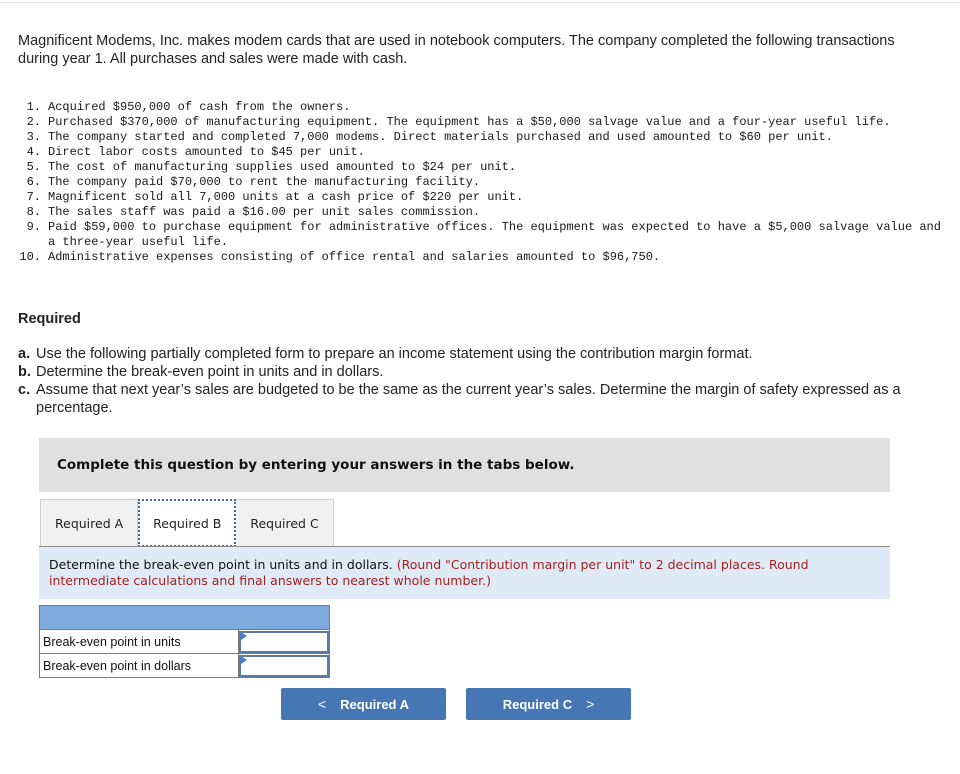  I want to click on row-label-dollars: Break-even point in dollars, so click(139, 665).